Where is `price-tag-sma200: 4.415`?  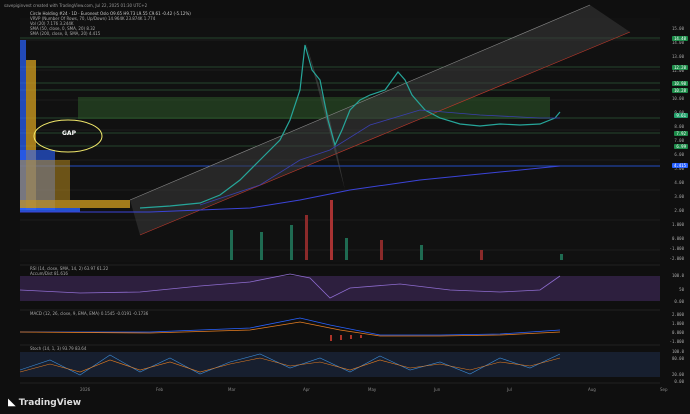
price-tag-sma200: 4.415 is located at coordinates (679, 165).